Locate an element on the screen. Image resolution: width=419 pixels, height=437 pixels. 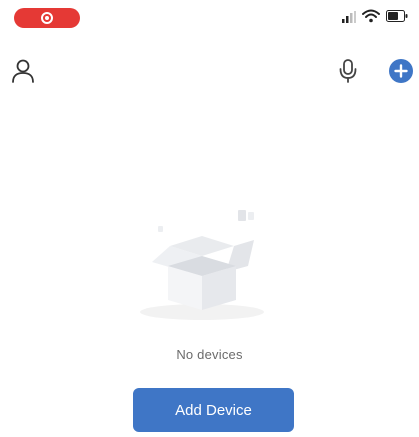
add-circle-icon is located at coordinates (401, 71).